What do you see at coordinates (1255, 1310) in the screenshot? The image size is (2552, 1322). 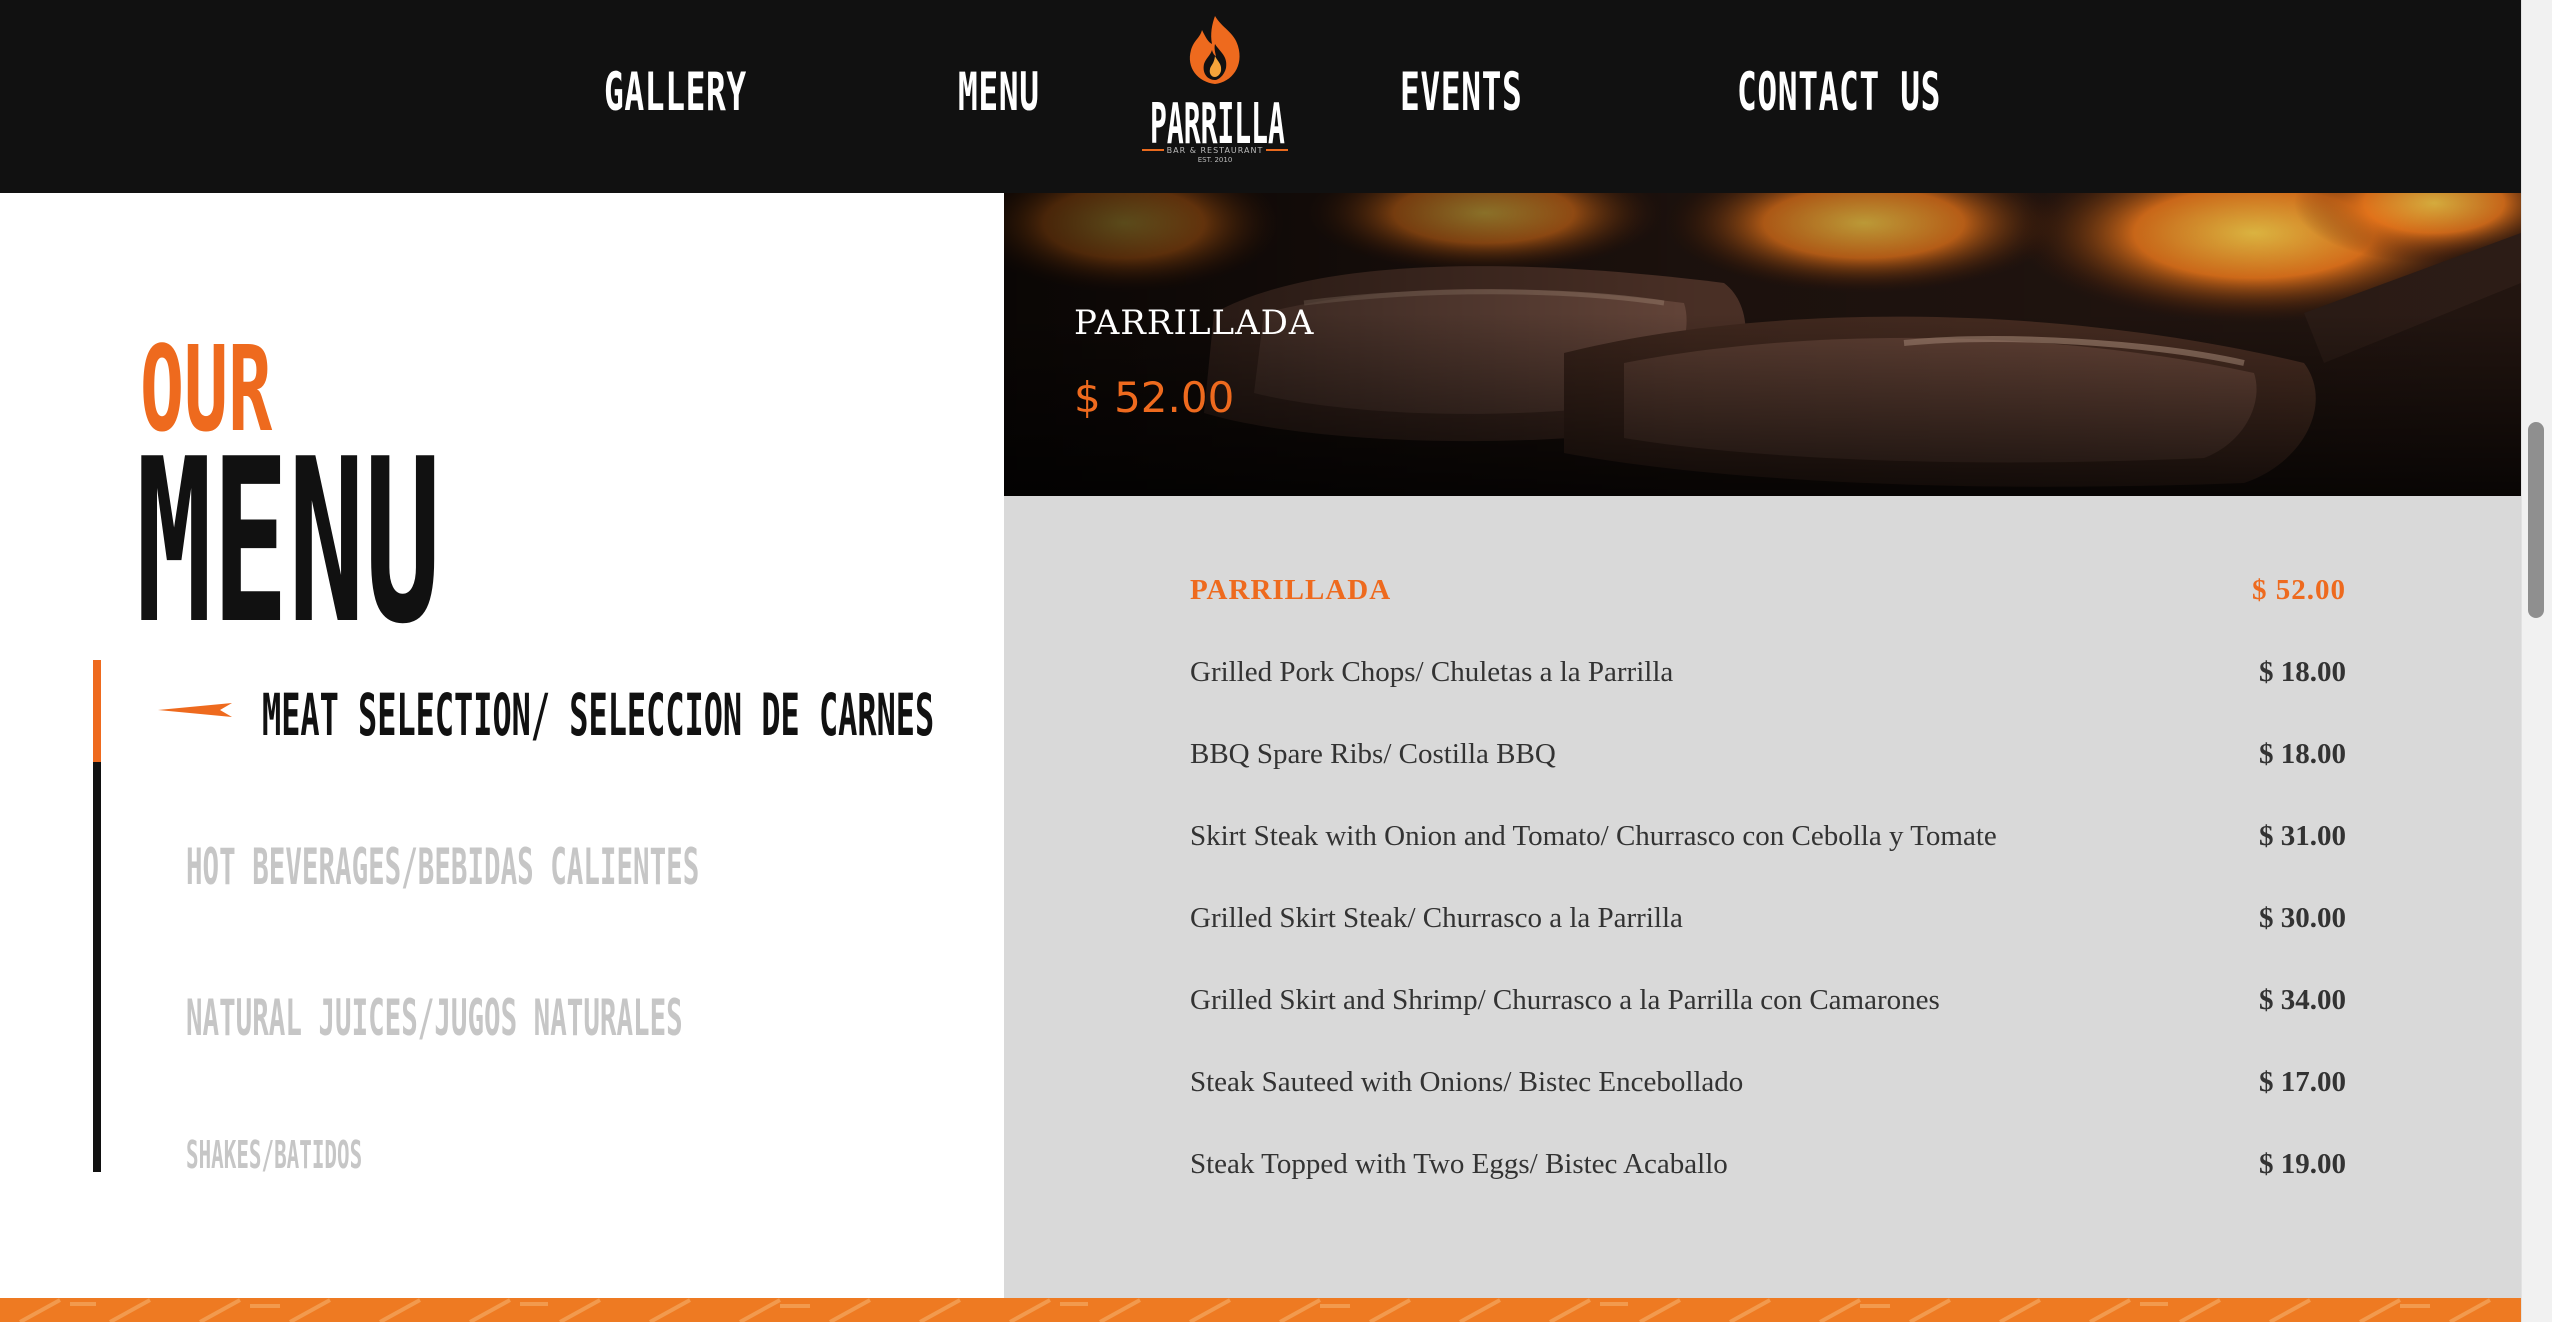 I see `footer-pattern` at bounding box center [1255, 1310].